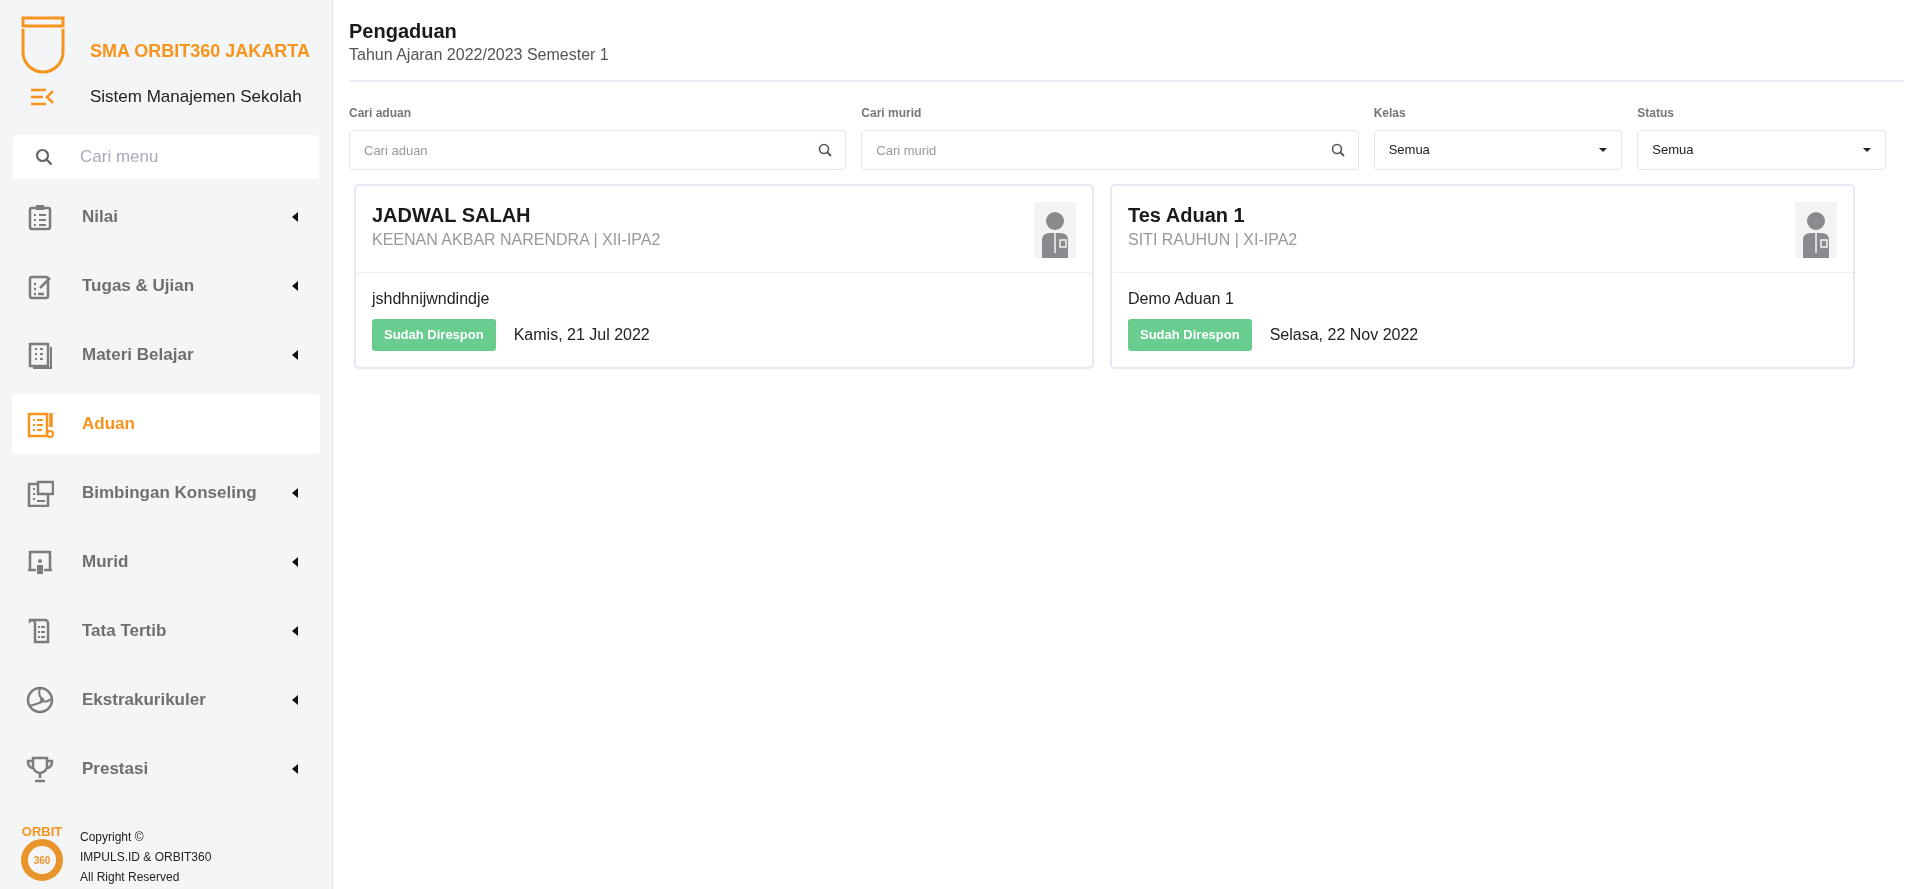 This screenshot has height=889, width=1920. Describe the element at coordinates (166, 285) in the screenshot. I see `menu-item: Tugas & Ujian` at that location.